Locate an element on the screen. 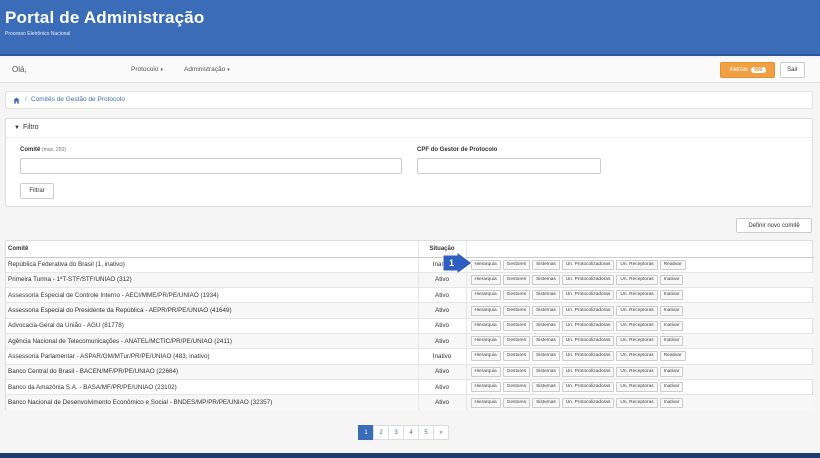 The image size is (820, 458). page-2-button: 2 is located at coordinates (381, 432).